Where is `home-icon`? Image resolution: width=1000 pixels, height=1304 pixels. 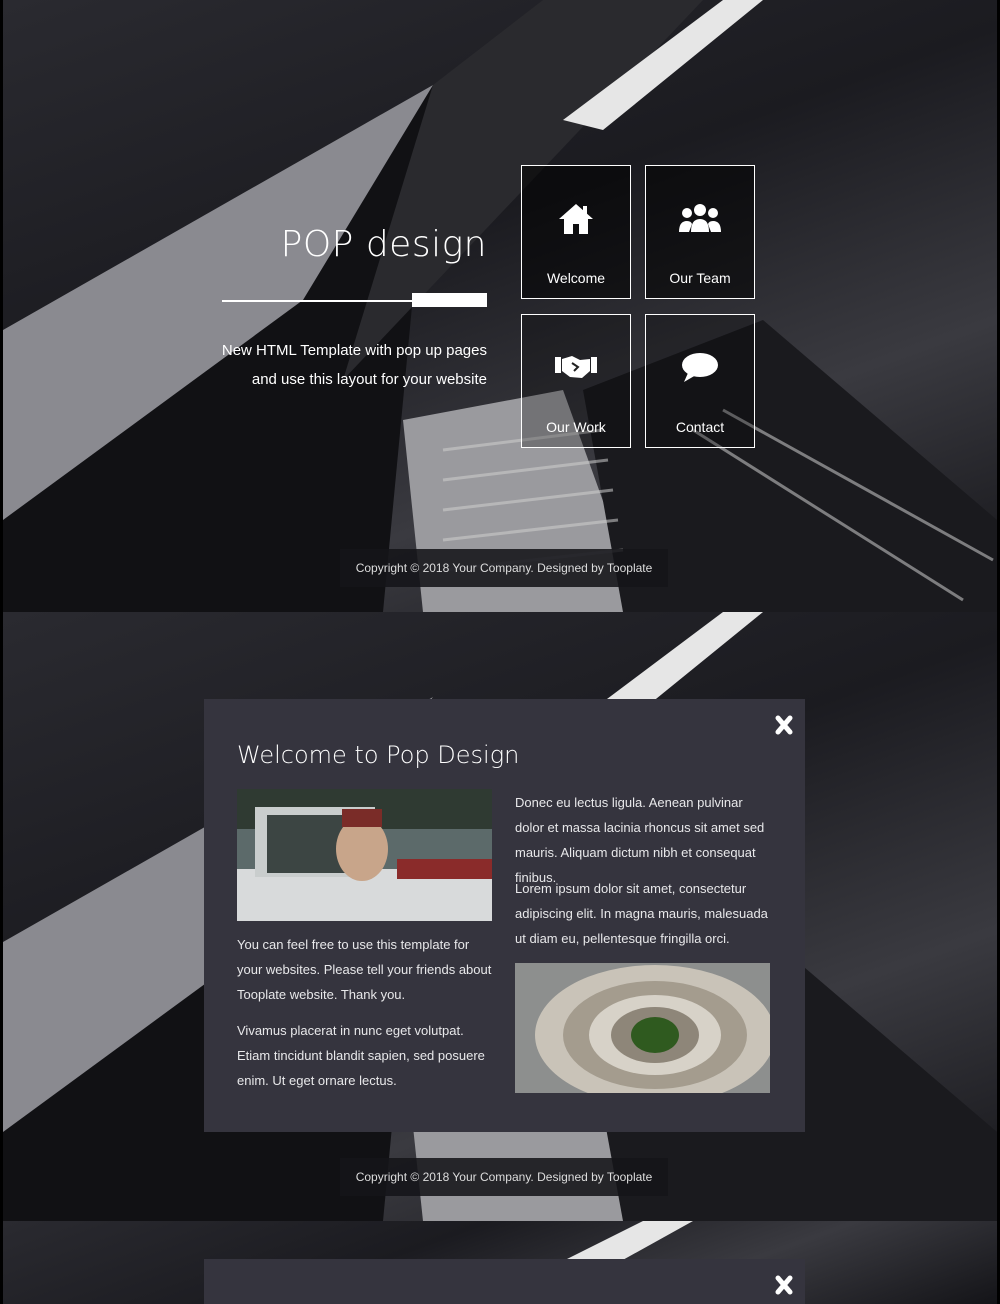 home-icon is located at coordinates (576, 221).